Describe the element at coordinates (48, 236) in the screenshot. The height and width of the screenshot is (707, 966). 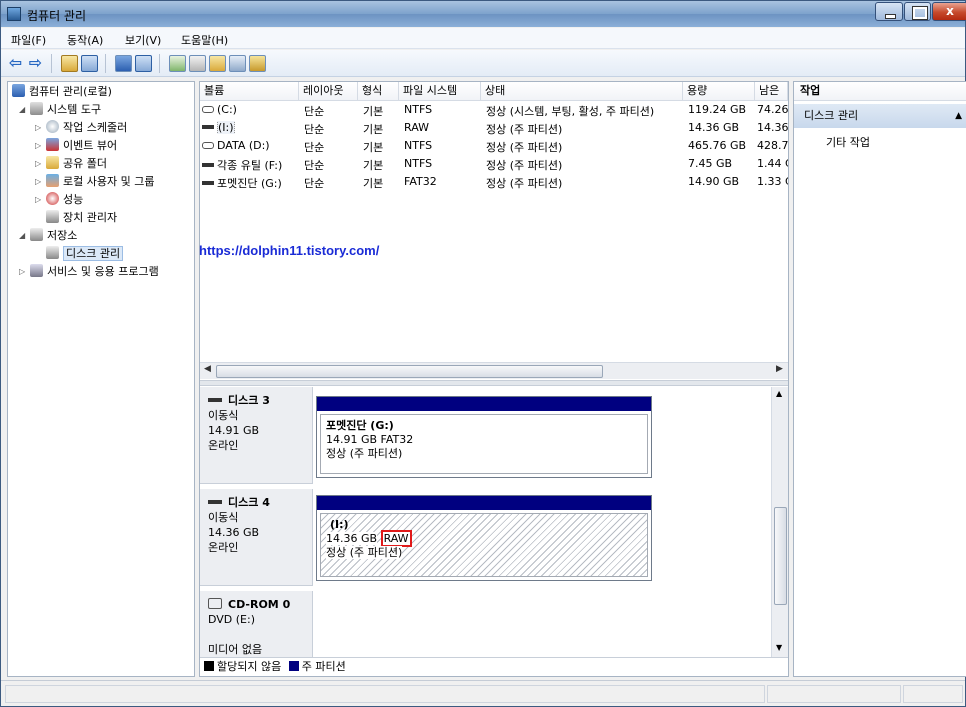
I see `tree-node-storage: ◢ 저장소` at that location.